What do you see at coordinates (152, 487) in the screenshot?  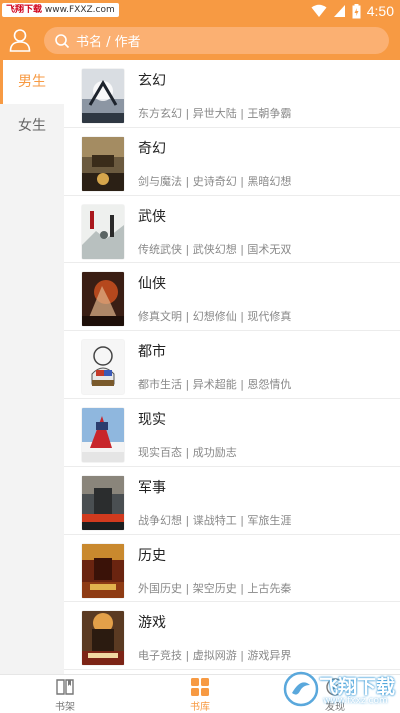 I see `genre-title: 军事` at bounding box center [152, 487].